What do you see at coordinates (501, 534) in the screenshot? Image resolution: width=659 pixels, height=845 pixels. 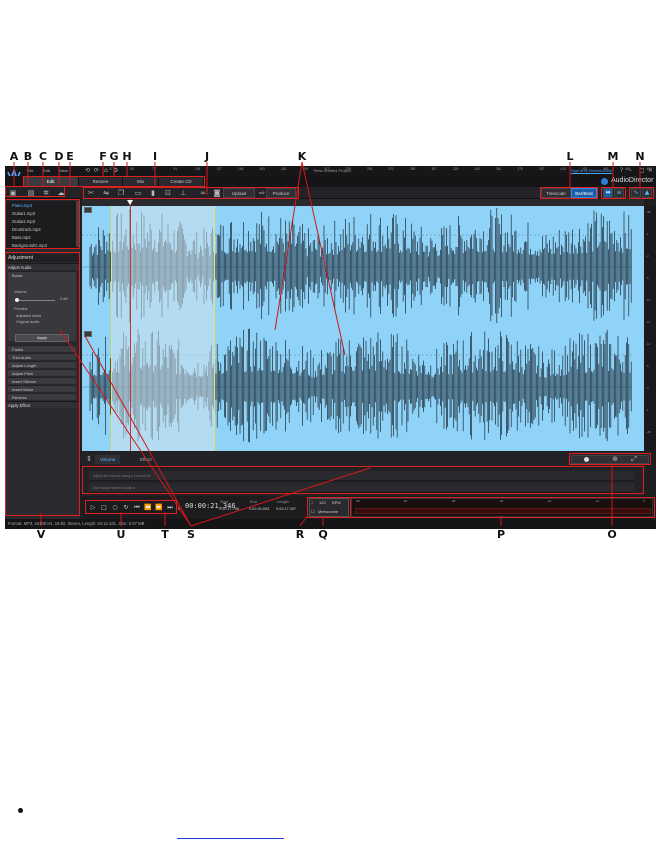 I see `callout-p: P` at bounding box center [501, 534].